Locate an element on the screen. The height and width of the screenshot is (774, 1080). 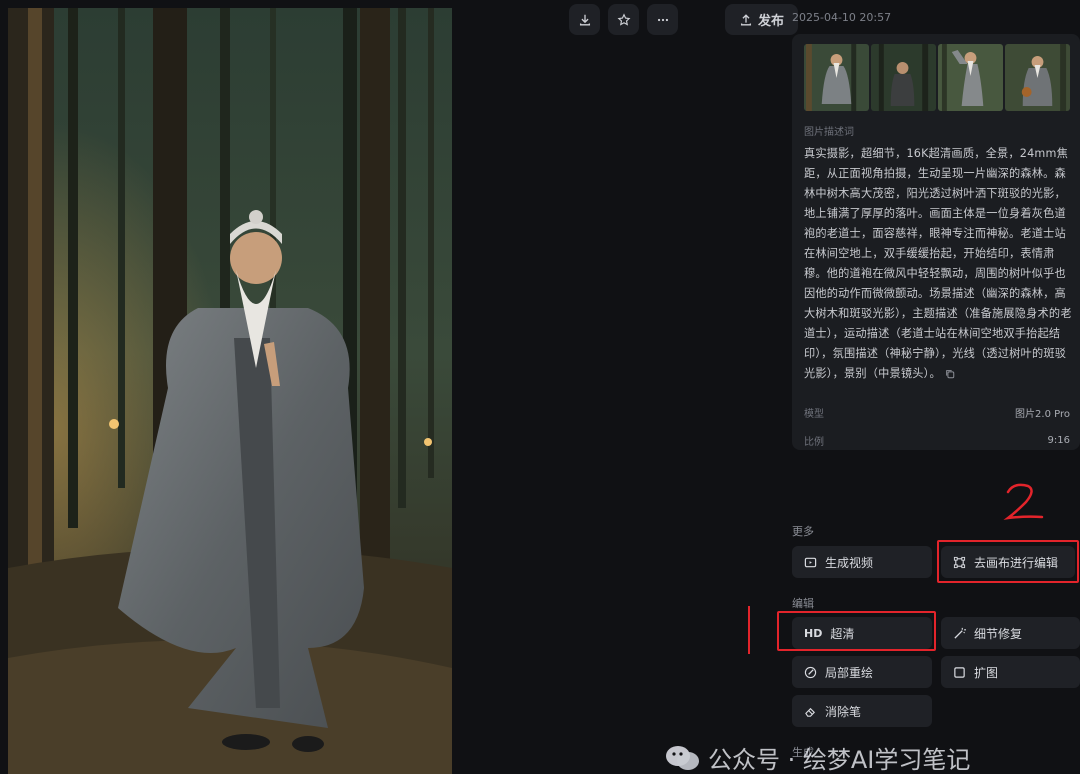
upload-icon is located at coordinates (746, 19).